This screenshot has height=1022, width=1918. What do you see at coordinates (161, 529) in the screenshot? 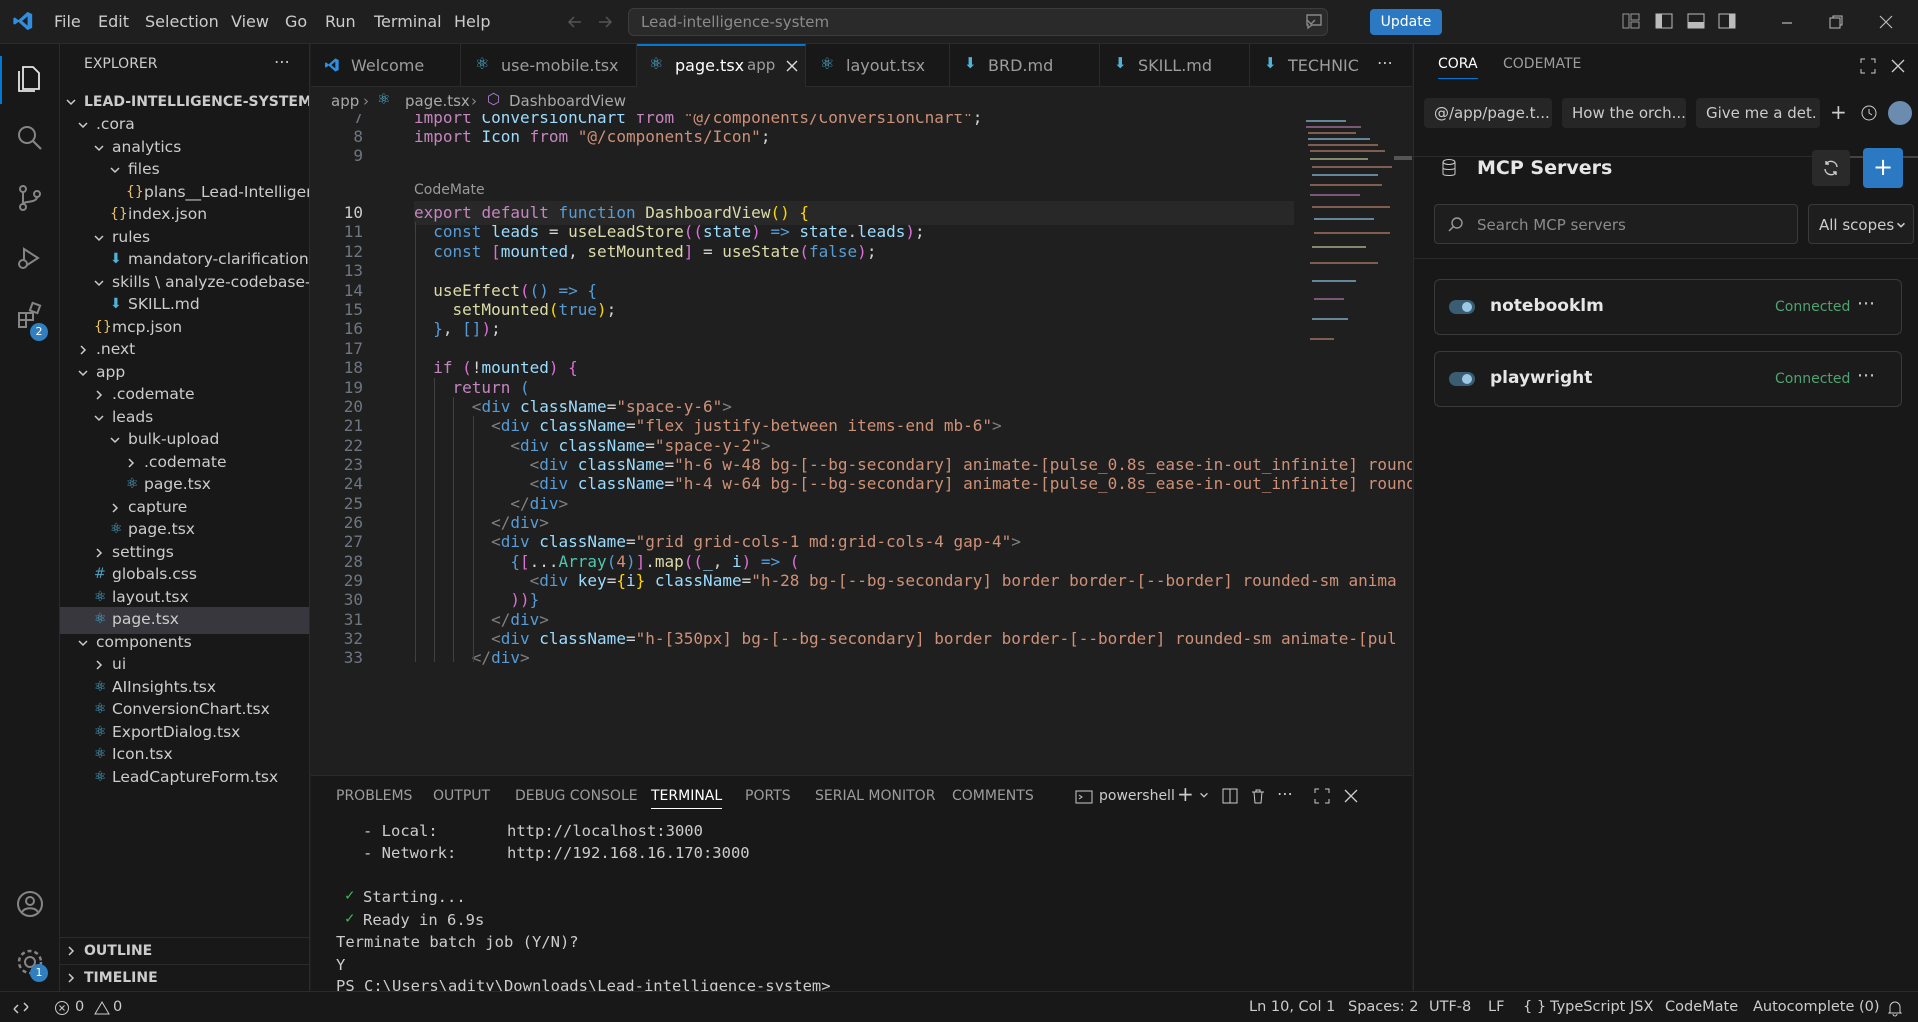
I see `tree-item-label: page.tsx` at bounding box center [161, 529].